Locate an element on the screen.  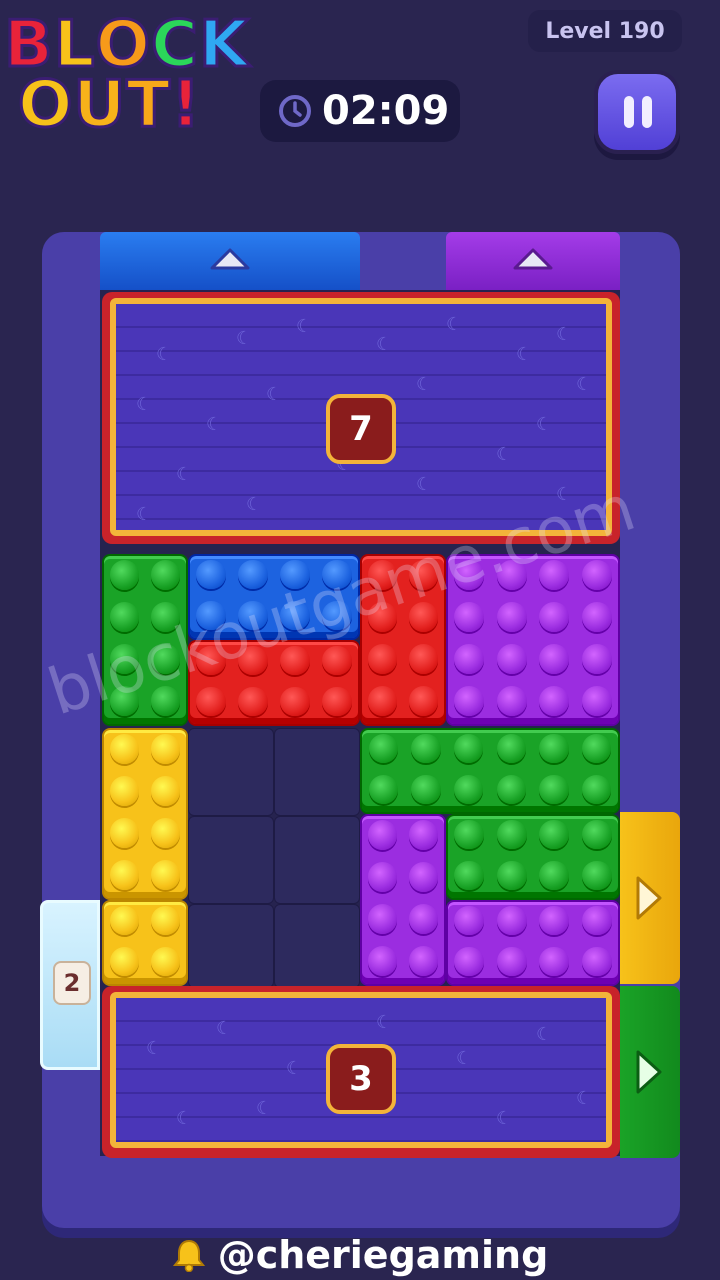
footer-handle: @cheriegaming is located at coordinates (383, 1255).